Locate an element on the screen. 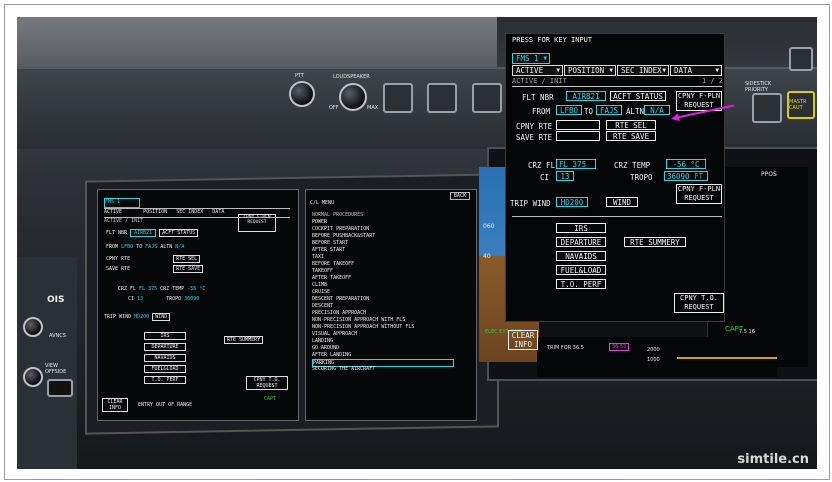 Image resolution: width=832 pixels, height=482 pixels. checklist-header: C/L MENU is located at coordinates (322, 203).